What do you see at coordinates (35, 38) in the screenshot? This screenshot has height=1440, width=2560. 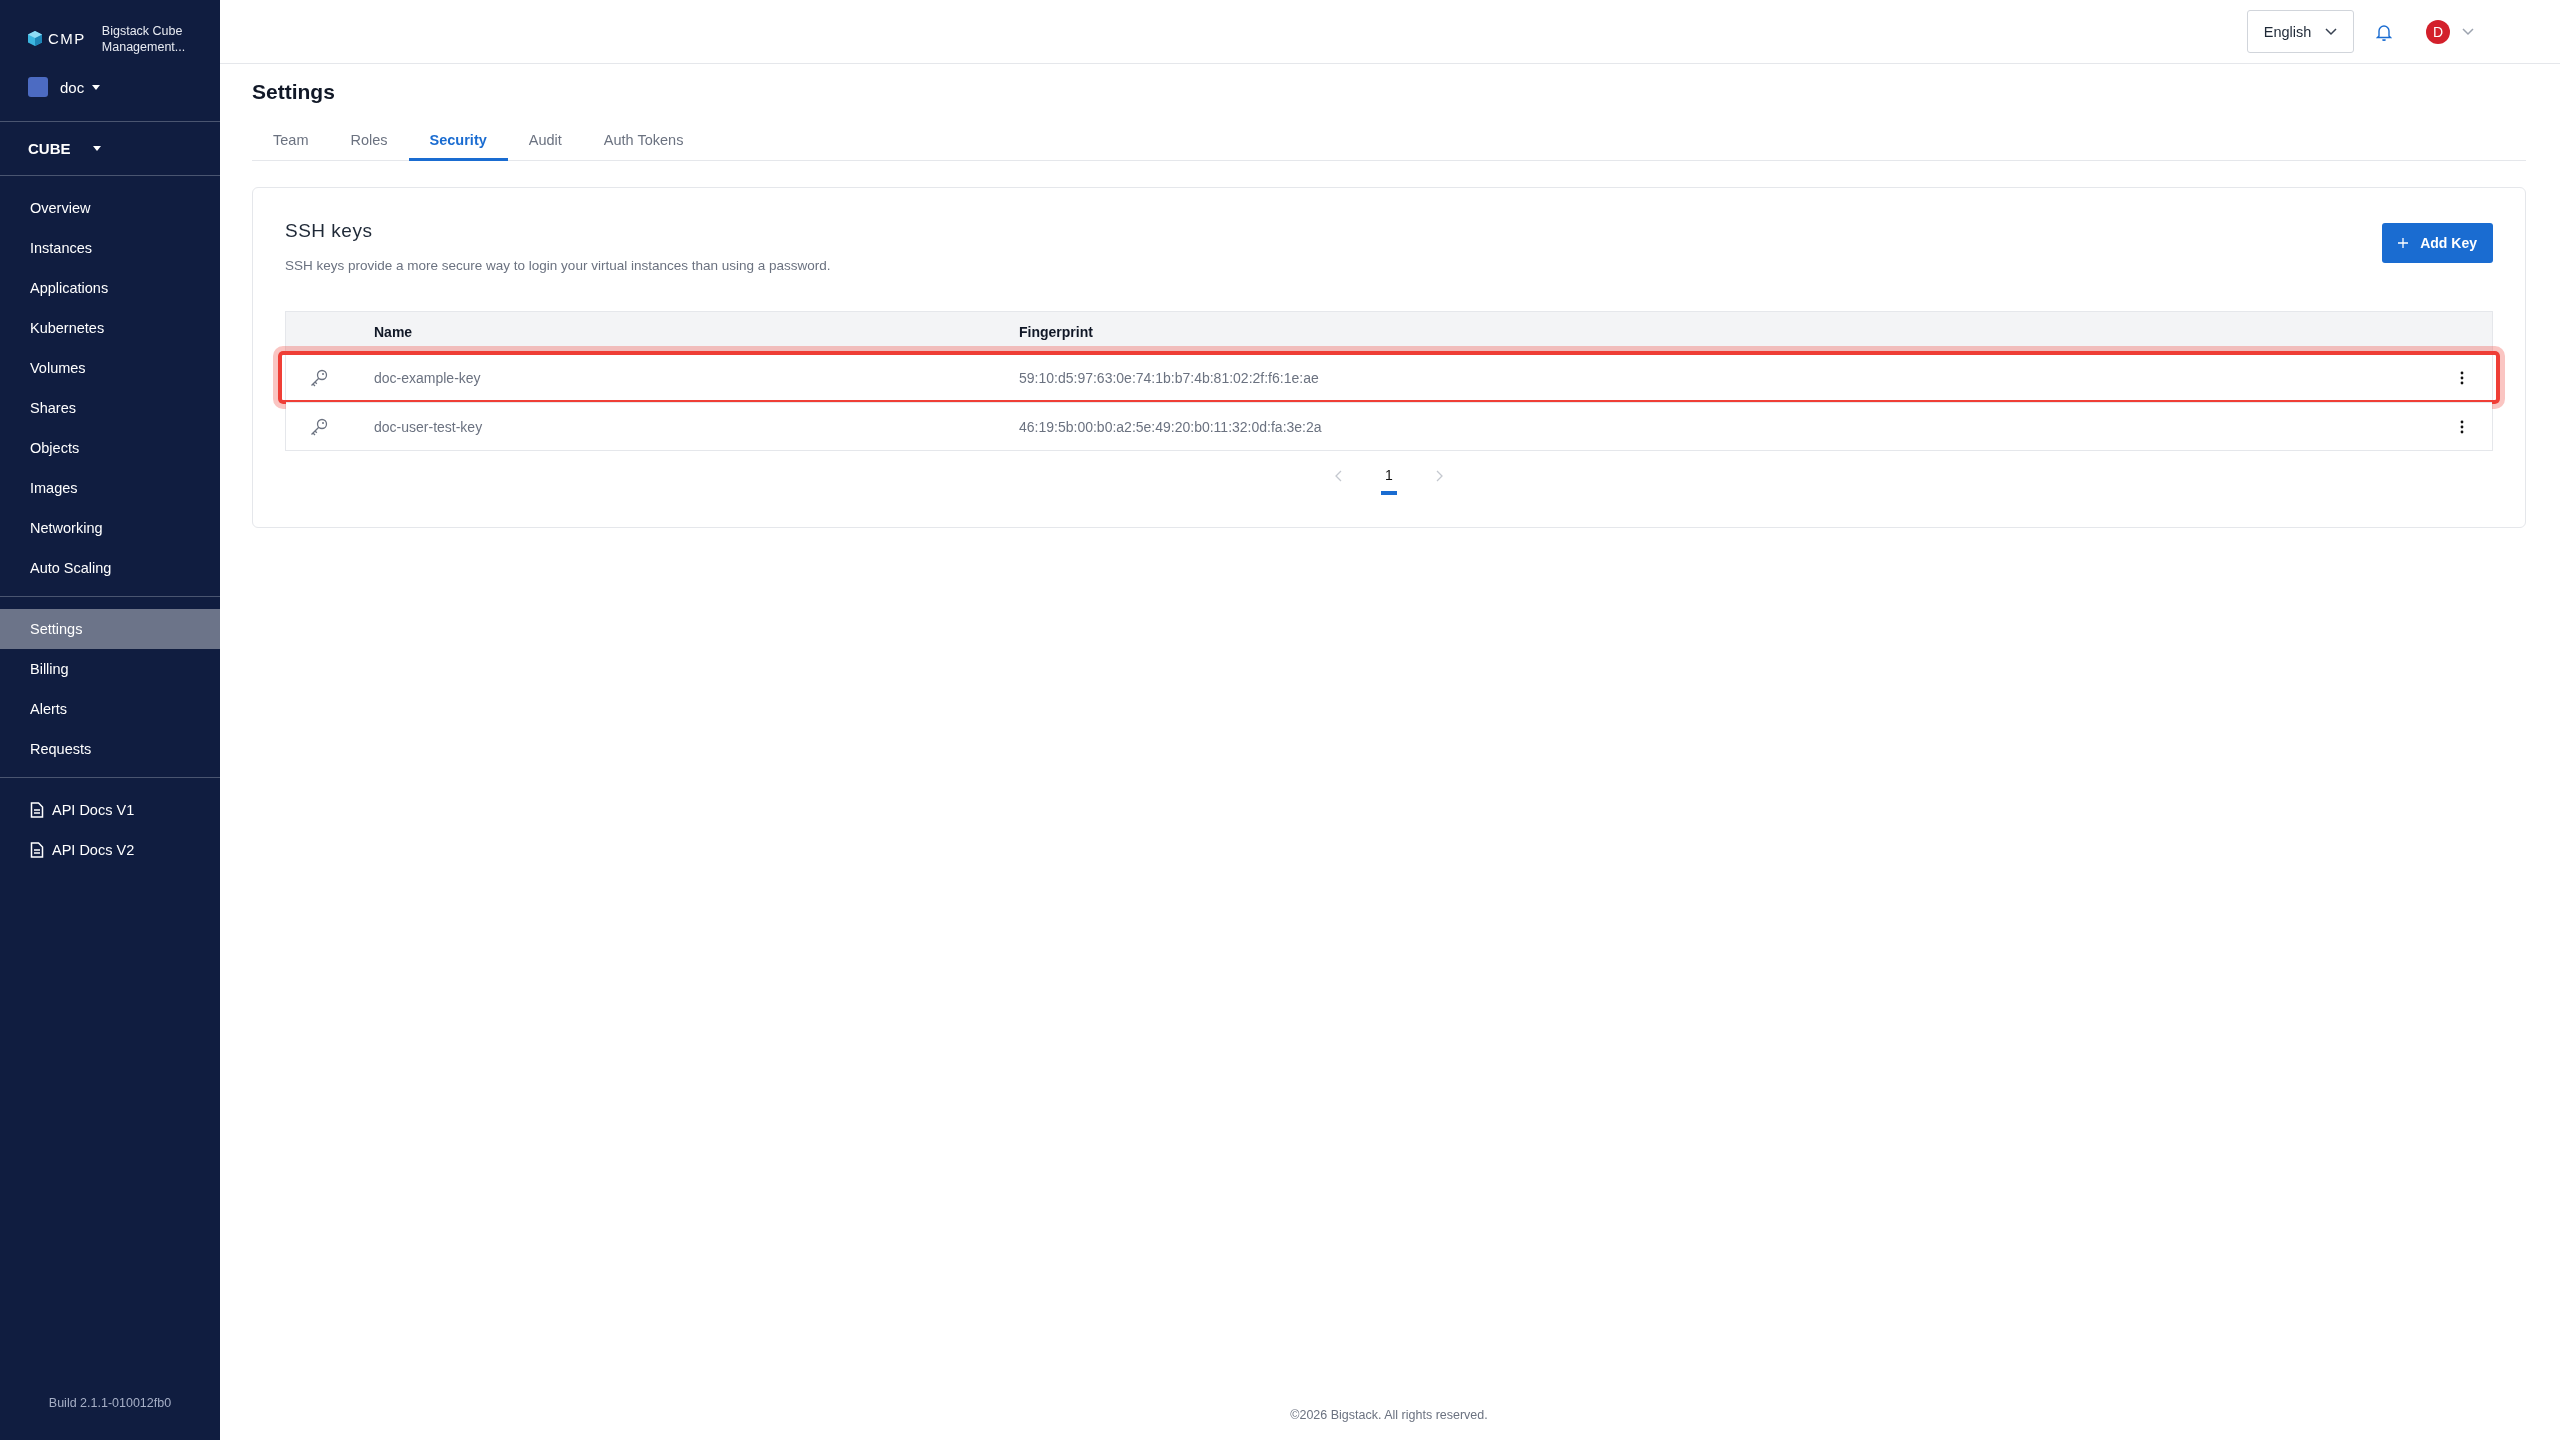 I see `cube-icon` at bounding box center [35, 38].